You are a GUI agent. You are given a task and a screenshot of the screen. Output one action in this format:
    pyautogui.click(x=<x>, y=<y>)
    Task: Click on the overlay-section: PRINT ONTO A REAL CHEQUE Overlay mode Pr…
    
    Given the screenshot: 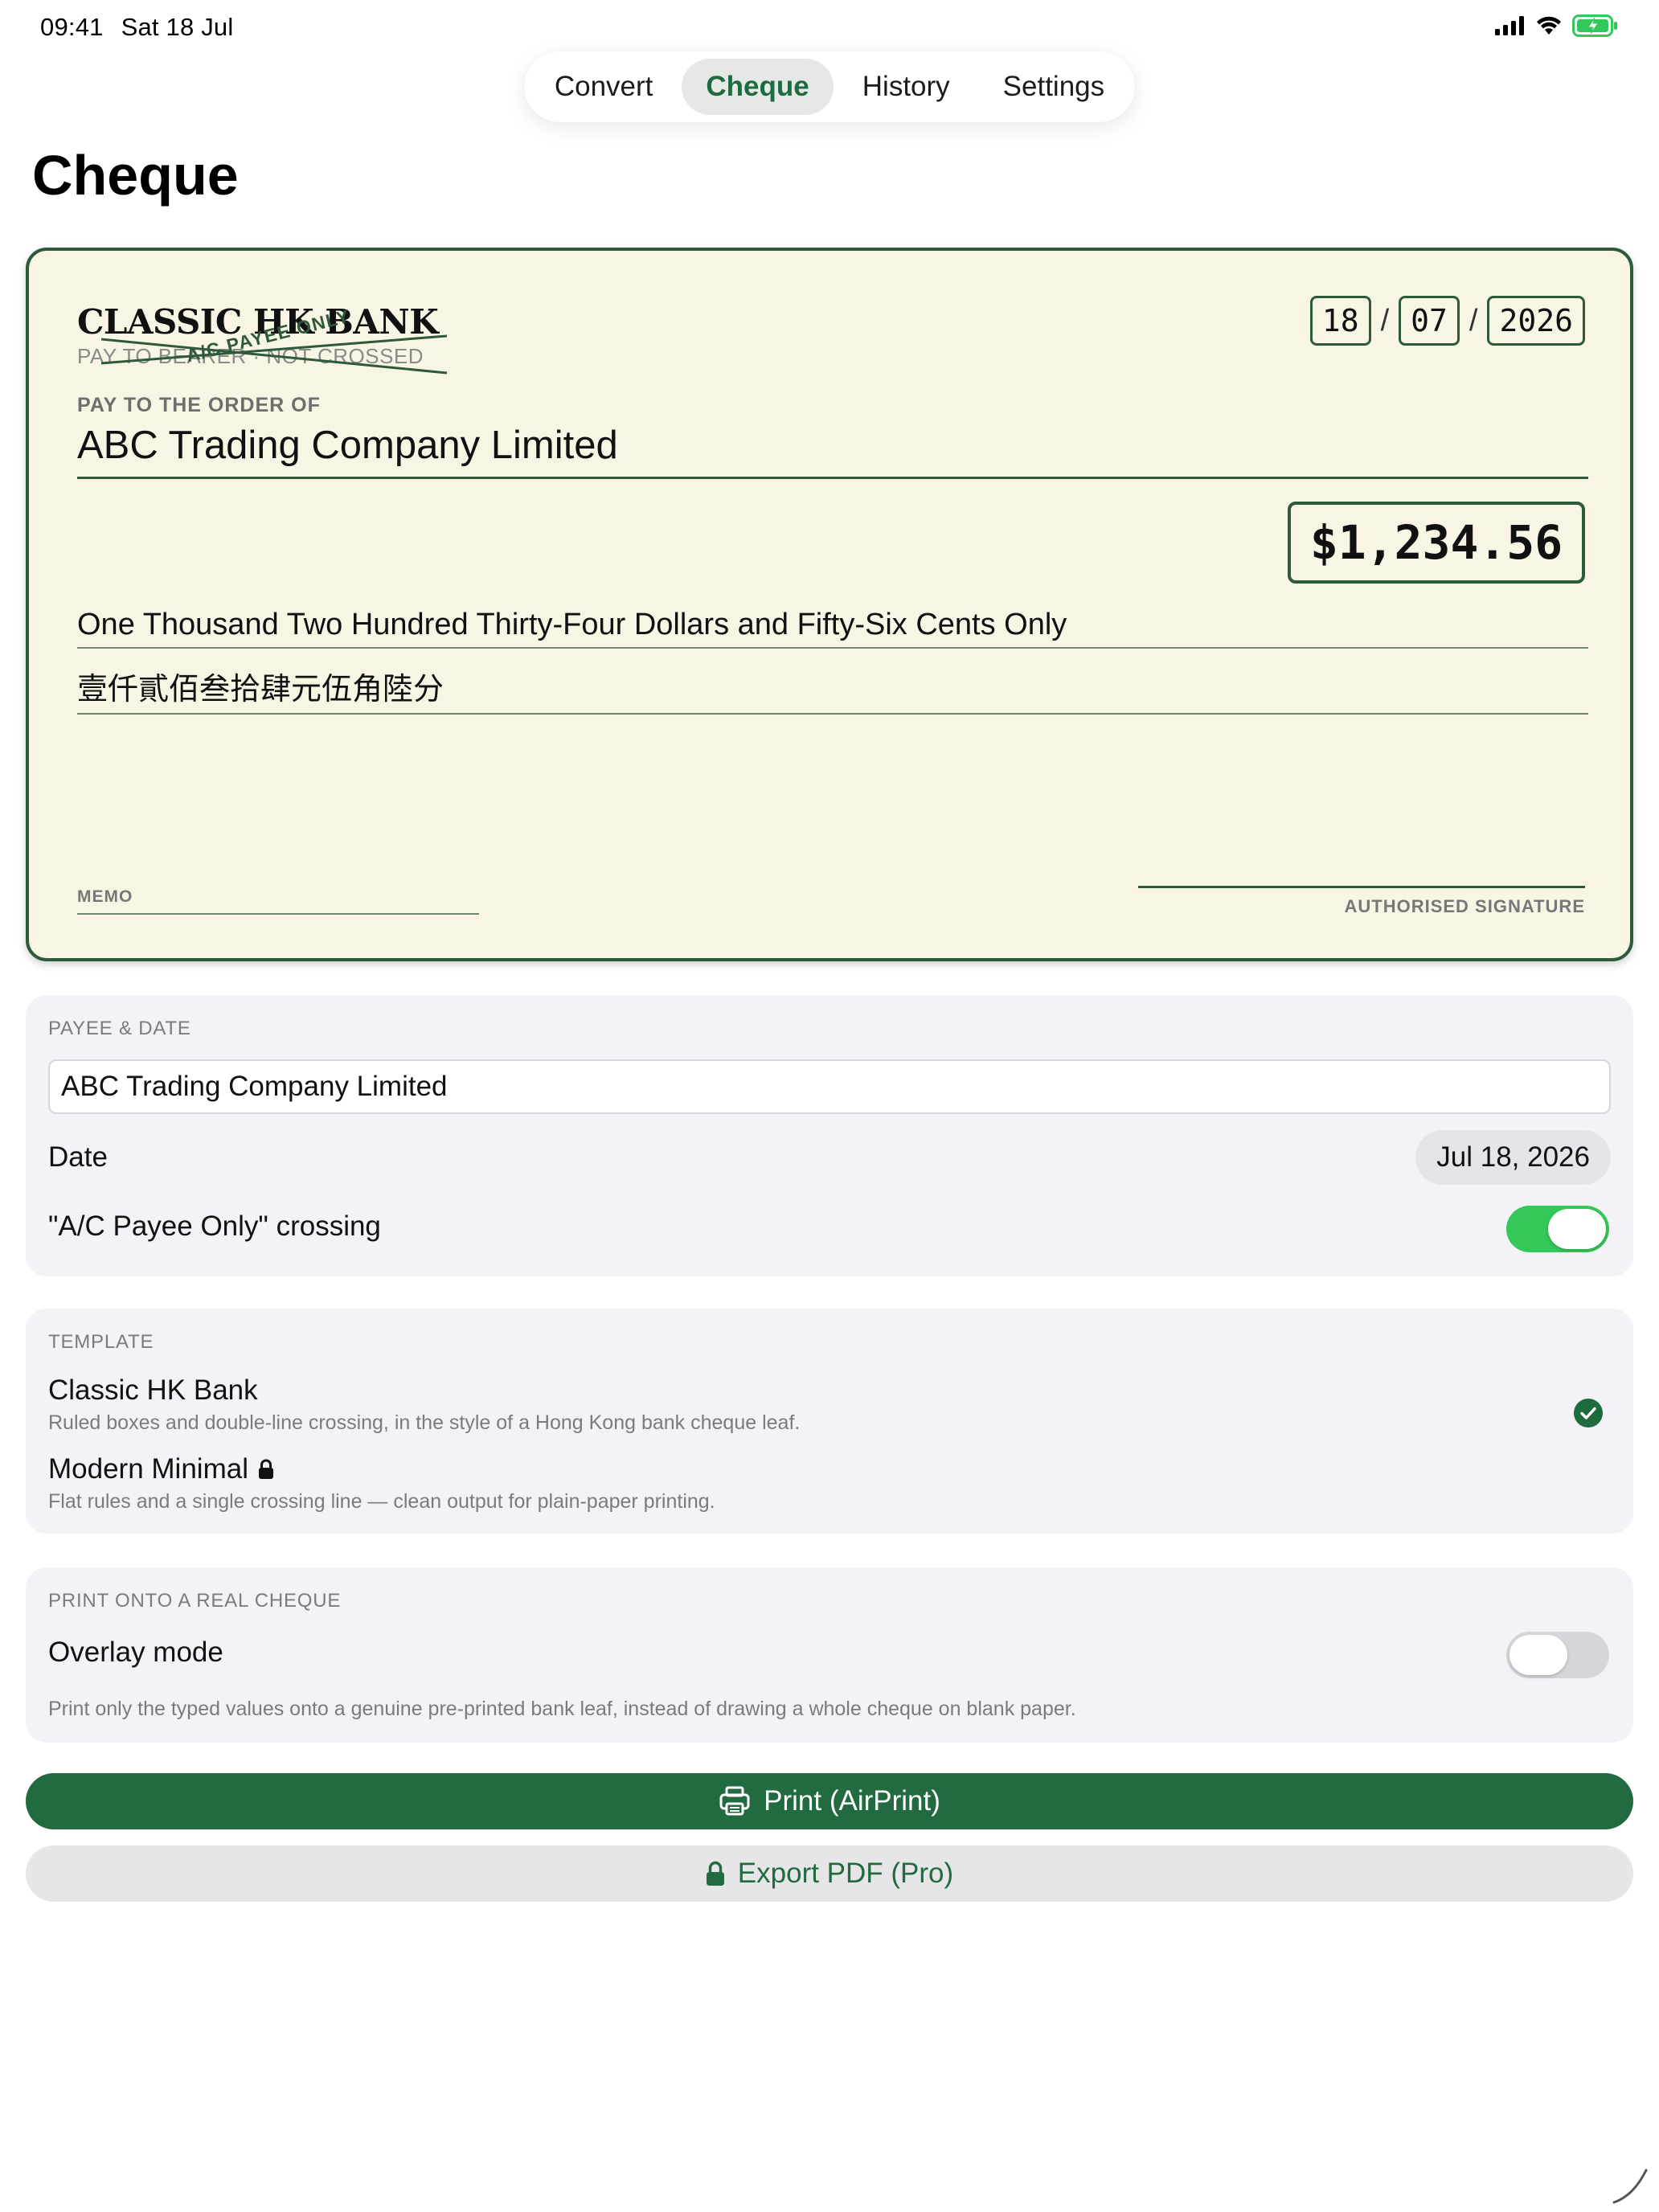 What is the action you would take?
    pyautogui.click(x=829, y=1655)
    